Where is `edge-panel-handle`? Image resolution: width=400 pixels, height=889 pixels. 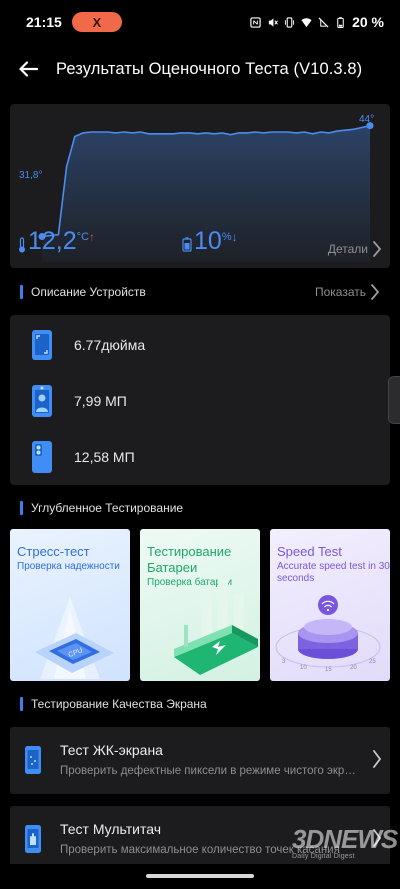
edge-panel-handle is located at coordinates (394, 400).